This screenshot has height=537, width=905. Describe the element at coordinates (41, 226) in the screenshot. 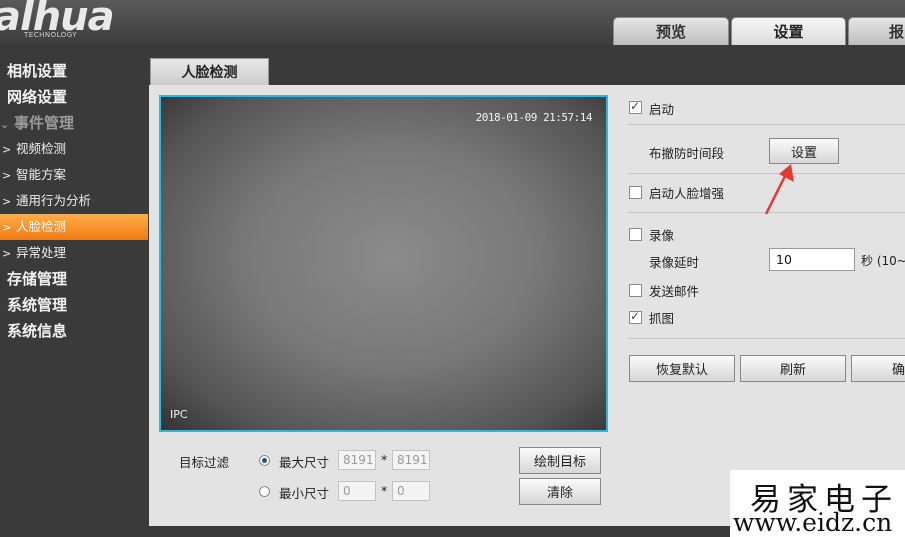

I see `sidebar-item-label: 人脸检测` at that location.